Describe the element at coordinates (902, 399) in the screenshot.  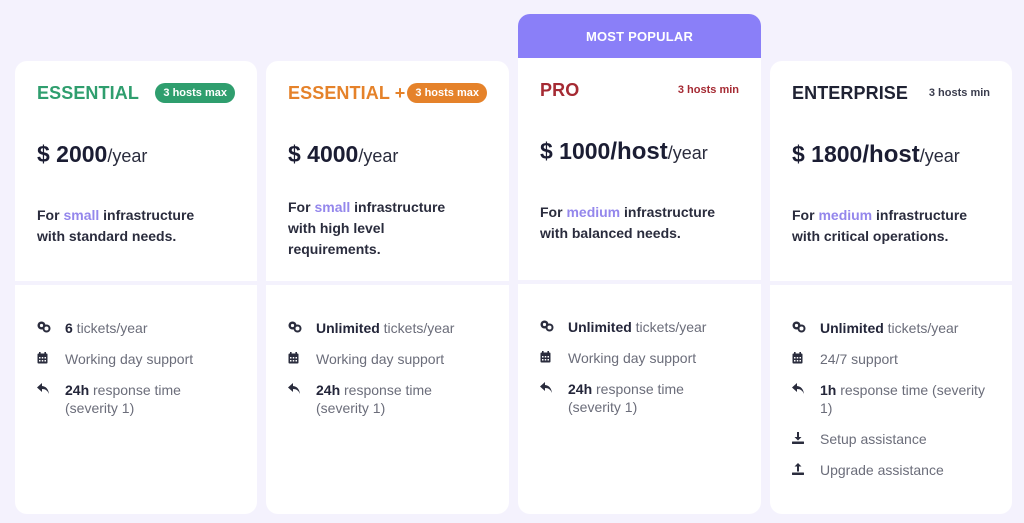
I see `feature-label: response time (severity 1)` at that location.